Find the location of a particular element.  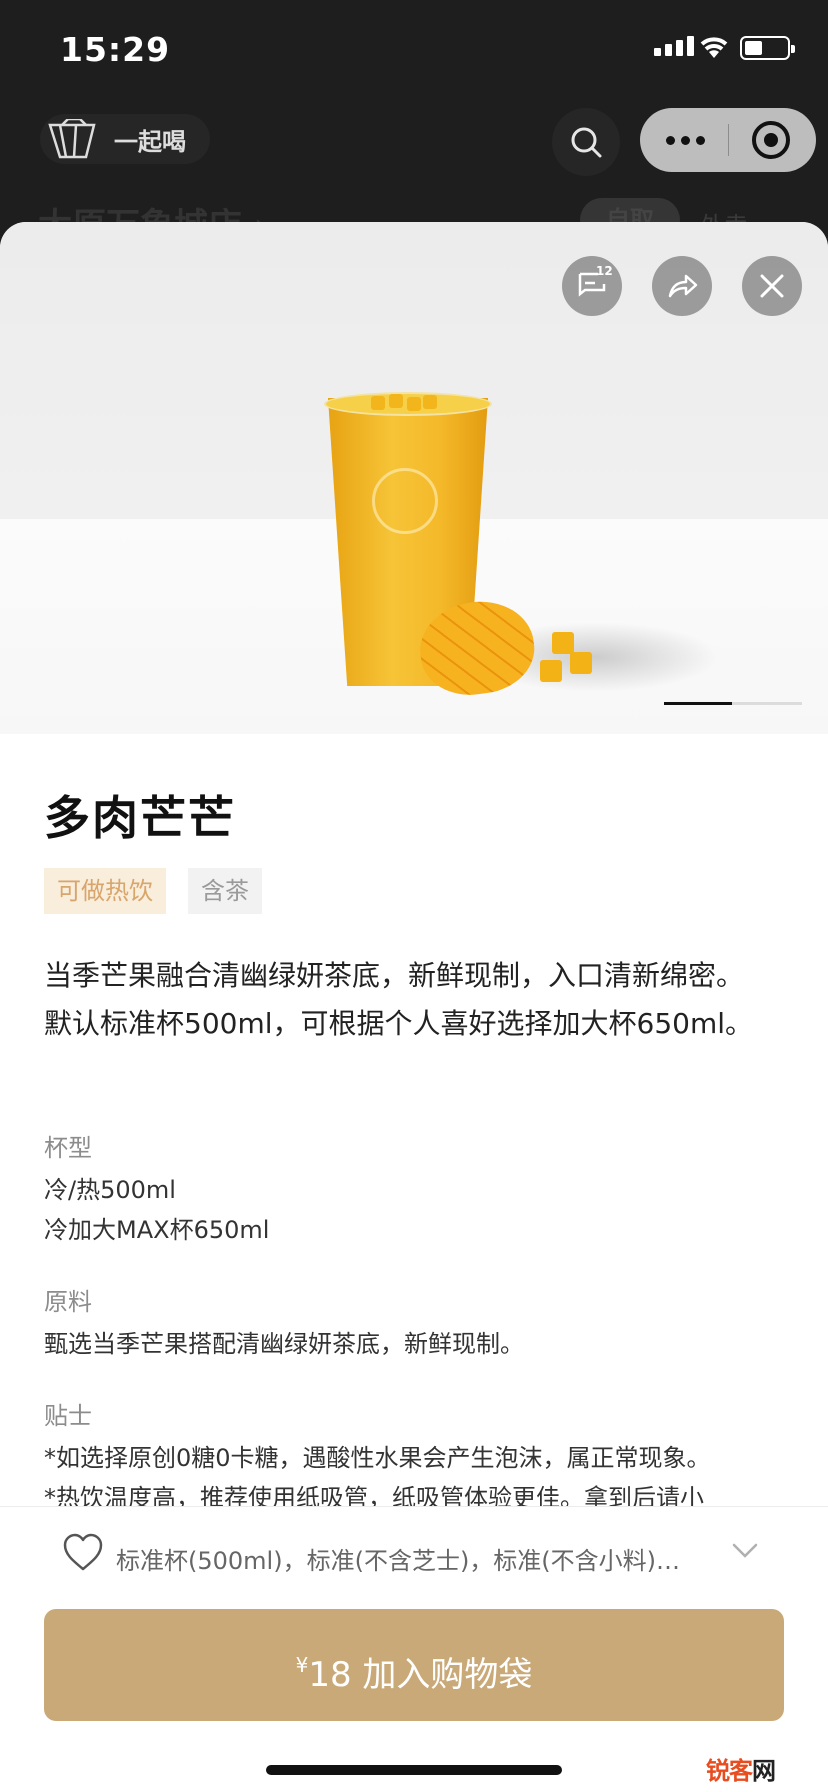

add-to-bag-button: ¥18 加入购物袋 is located at coordinates (414, 1665).